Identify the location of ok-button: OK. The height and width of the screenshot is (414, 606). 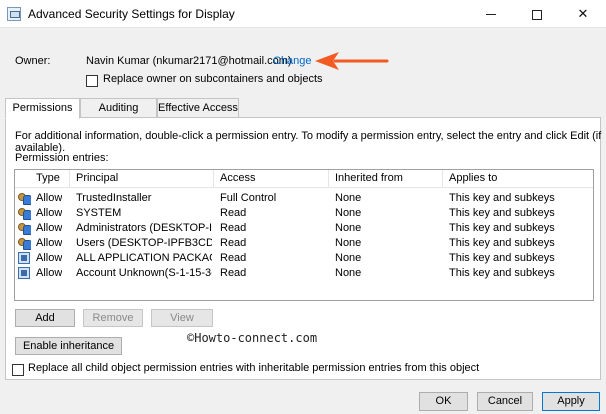
(443, 401).